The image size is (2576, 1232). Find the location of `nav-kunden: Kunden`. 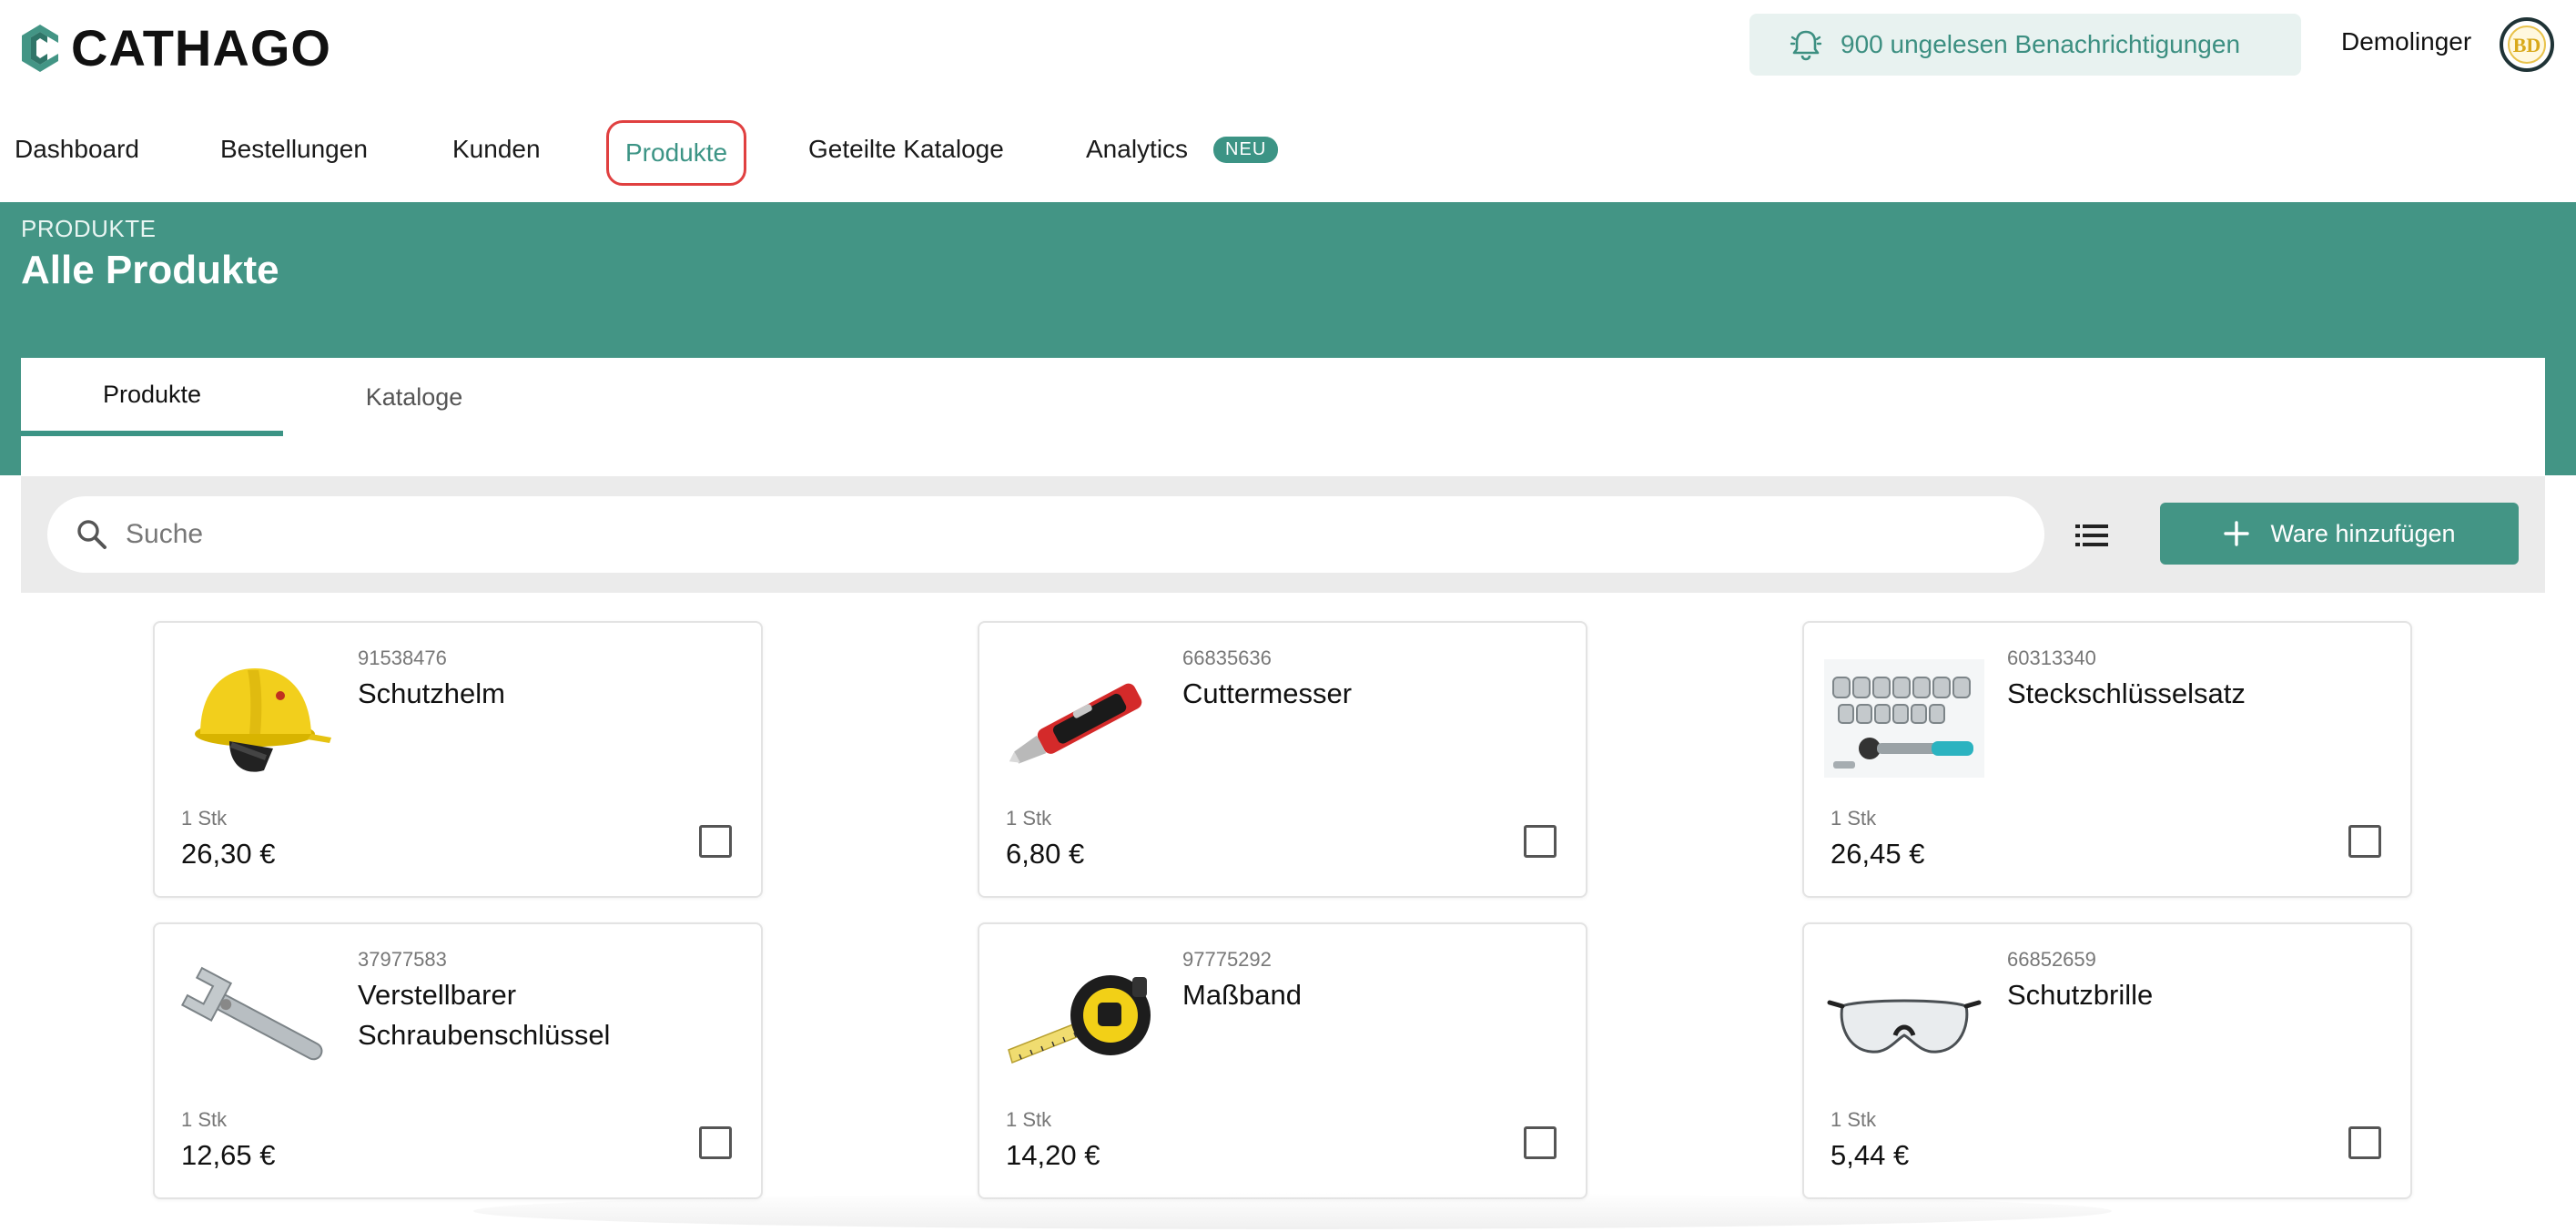

nav-kunden: Kunden is located at coordinates (496, 149).